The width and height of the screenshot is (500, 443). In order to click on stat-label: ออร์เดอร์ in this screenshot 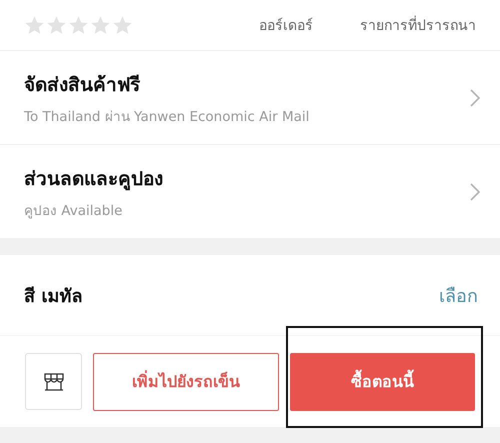, I will do `click(286, 25)`.